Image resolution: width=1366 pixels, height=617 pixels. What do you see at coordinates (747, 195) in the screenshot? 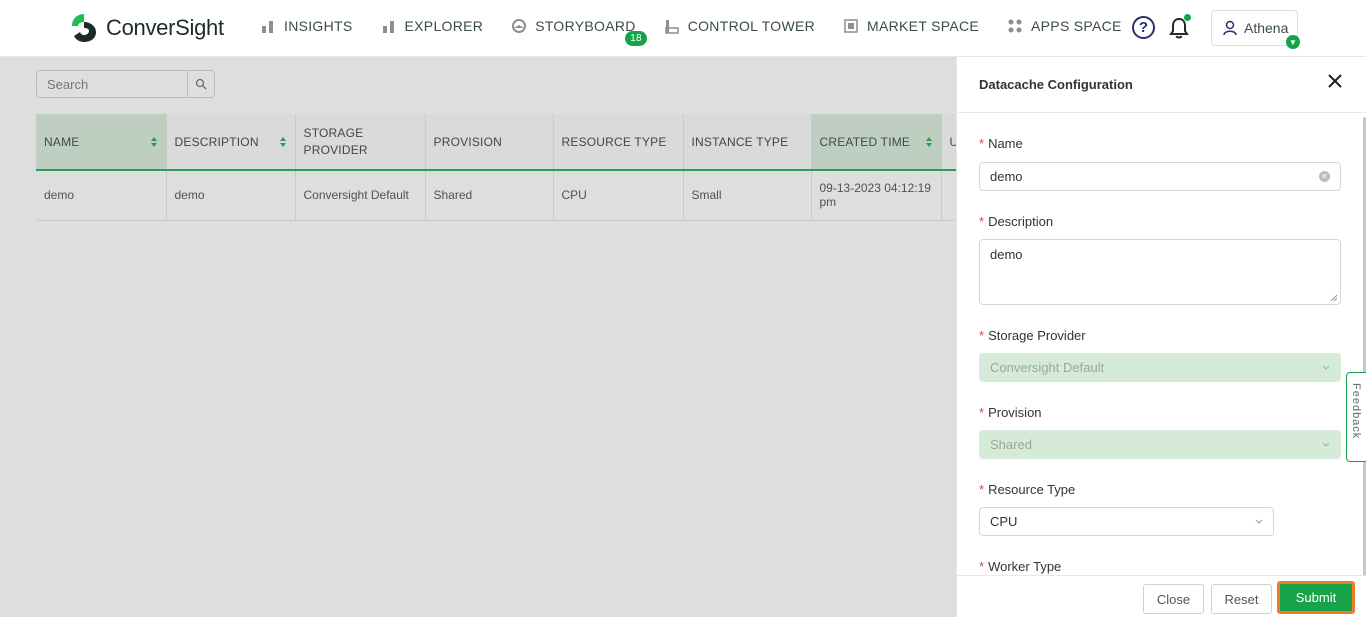
I see `cell-instance-type: Small` at bounding box center [747, 195].